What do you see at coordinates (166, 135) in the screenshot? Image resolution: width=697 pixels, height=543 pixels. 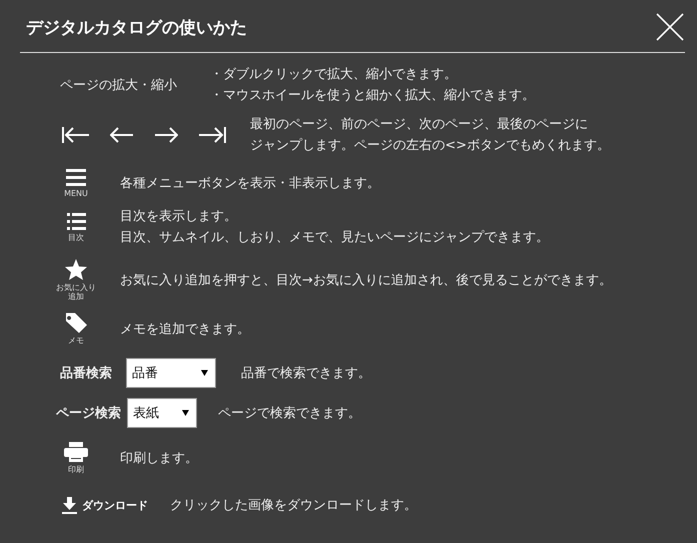 I see `right-arrow-icon` at bounding box center [166, 135].